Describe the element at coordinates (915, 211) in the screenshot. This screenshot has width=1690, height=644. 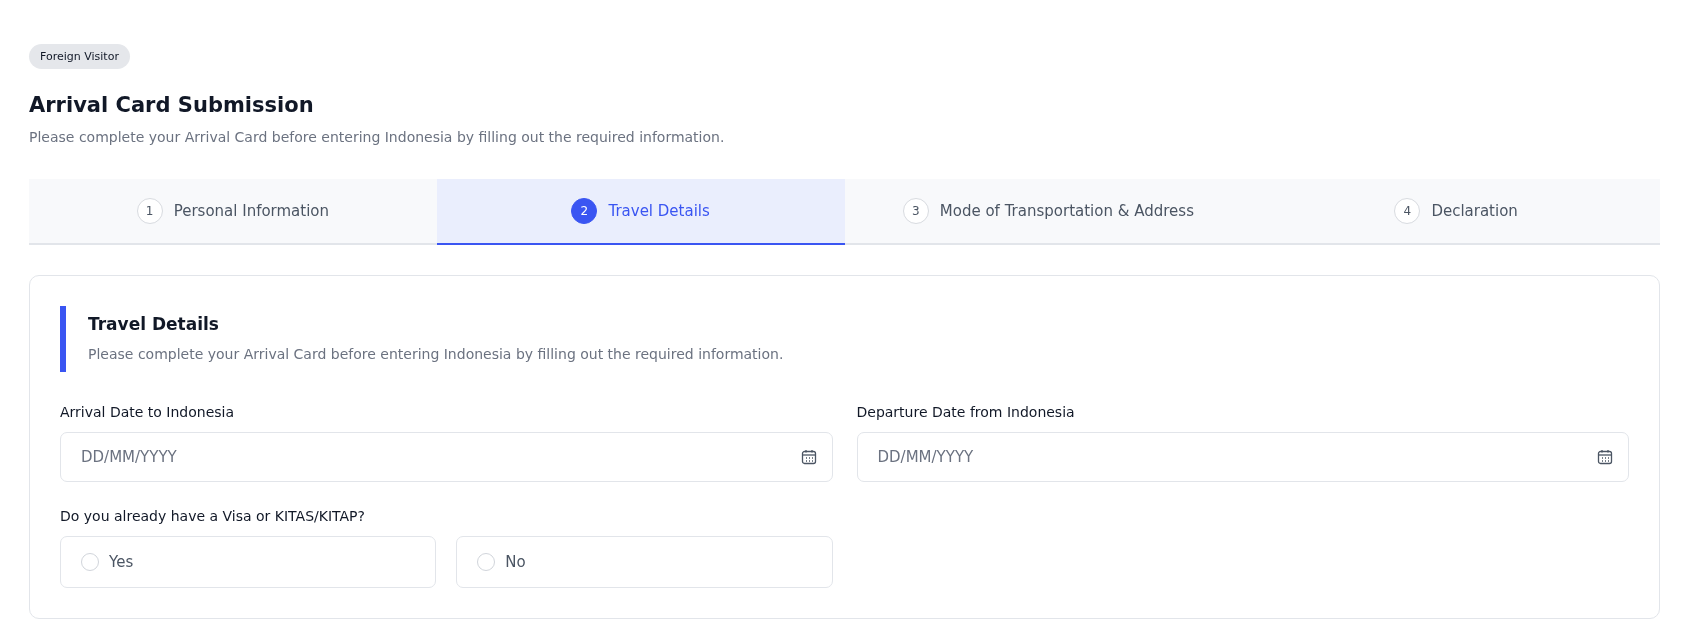
I see `step-number: 3` at that location.